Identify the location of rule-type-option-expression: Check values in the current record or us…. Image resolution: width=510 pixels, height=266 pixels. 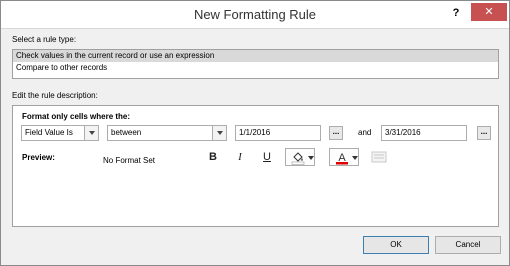
(255, 56).